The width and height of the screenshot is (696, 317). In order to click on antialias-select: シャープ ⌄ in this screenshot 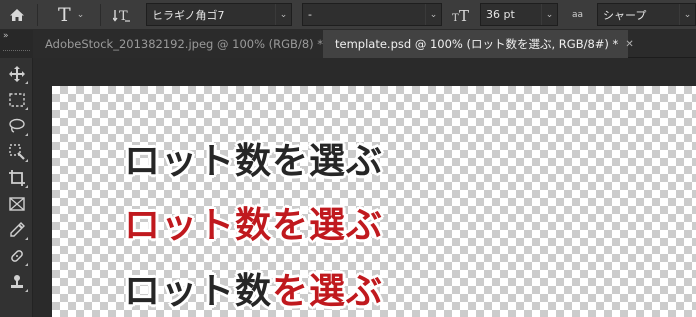, I will do `click(646, 14)`.